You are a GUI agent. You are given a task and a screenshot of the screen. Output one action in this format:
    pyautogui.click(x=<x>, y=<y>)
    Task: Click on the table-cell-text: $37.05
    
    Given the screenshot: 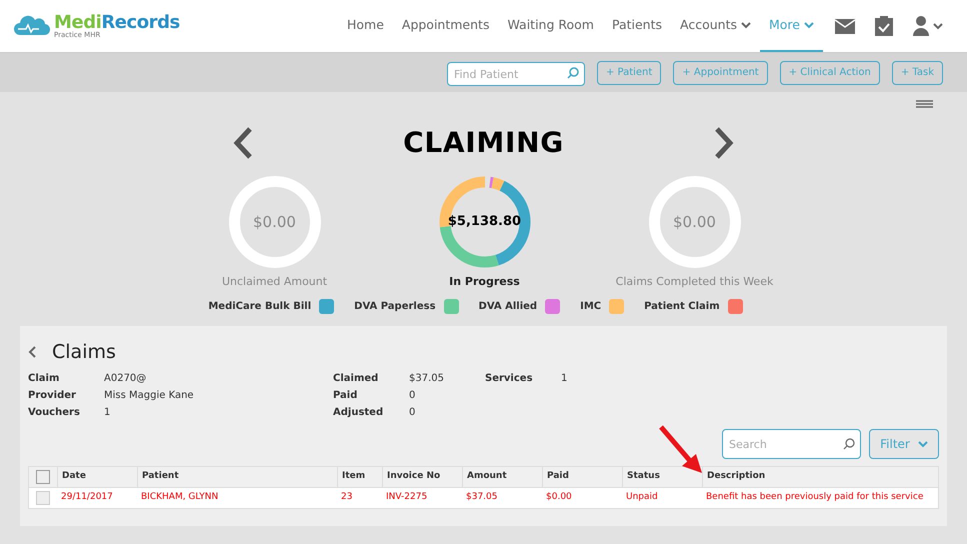 What is the action you would take?
    pyautogui.click(x=481, y=497)
    